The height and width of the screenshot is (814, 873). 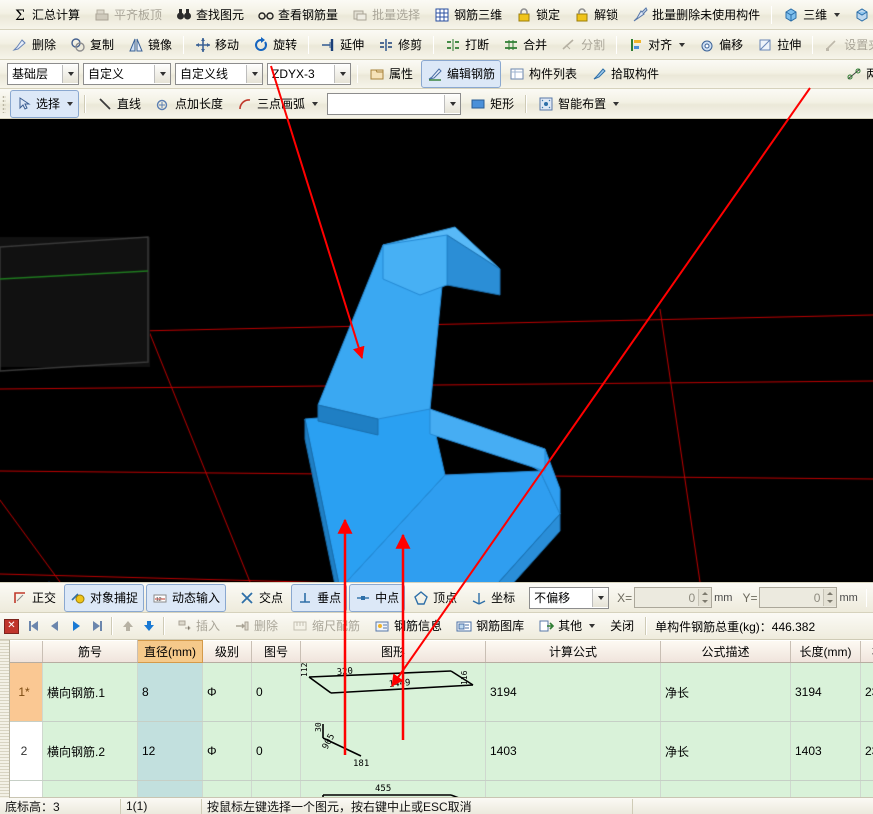 What do you see at coordinates (90, 751) in the screenshot?
I see `cell-name: 横向钢筋.2` at bounding box center [90, 751].